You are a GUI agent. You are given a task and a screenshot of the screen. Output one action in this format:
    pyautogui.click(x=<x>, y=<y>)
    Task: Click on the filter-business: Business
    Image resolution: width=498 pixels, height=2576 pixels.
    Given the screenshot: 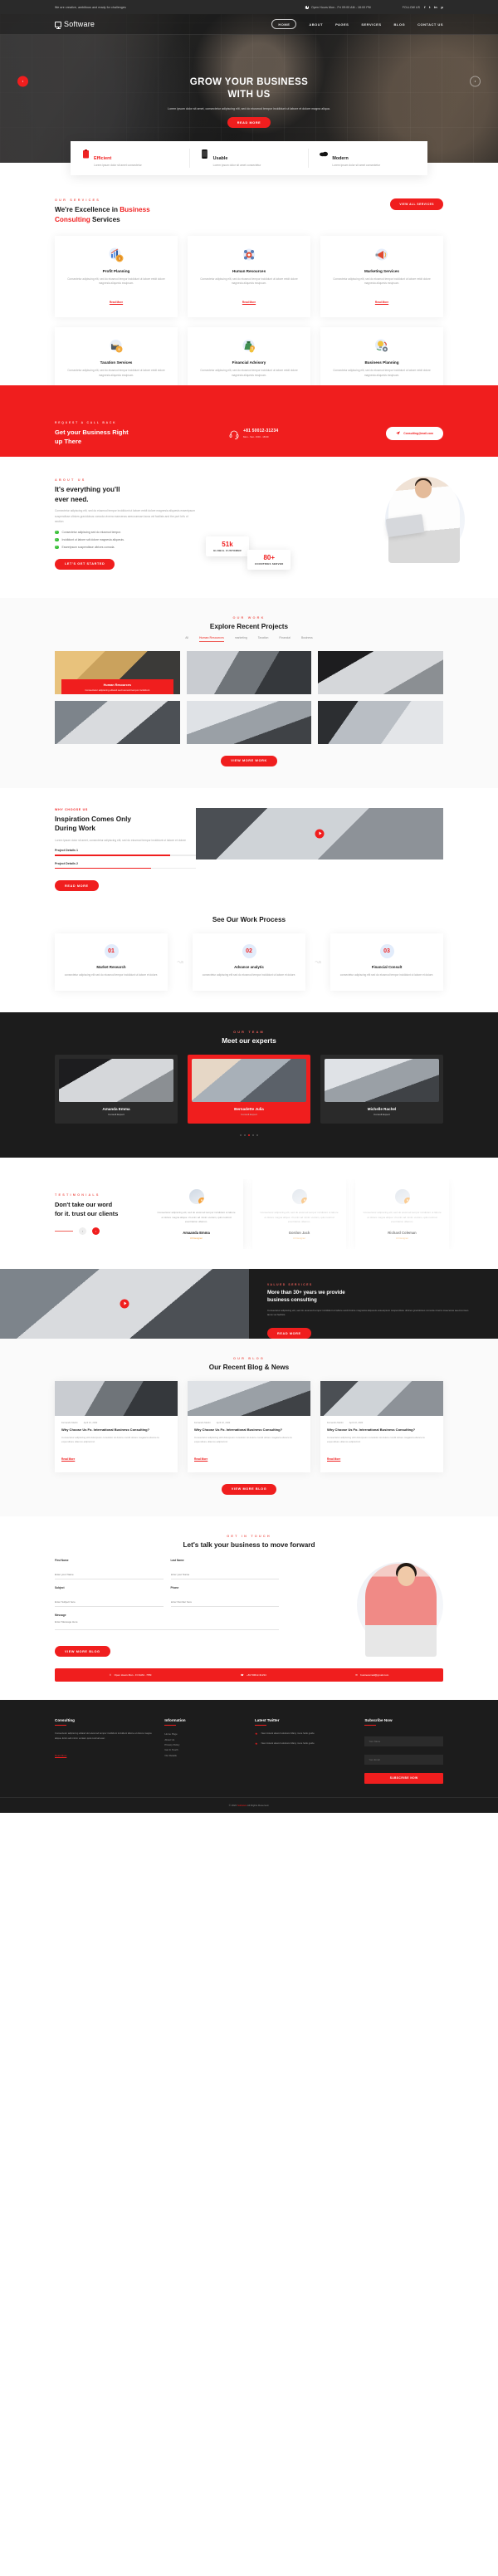 What is the action you would take?
    pyautogui.click(x=307, y=639)
    